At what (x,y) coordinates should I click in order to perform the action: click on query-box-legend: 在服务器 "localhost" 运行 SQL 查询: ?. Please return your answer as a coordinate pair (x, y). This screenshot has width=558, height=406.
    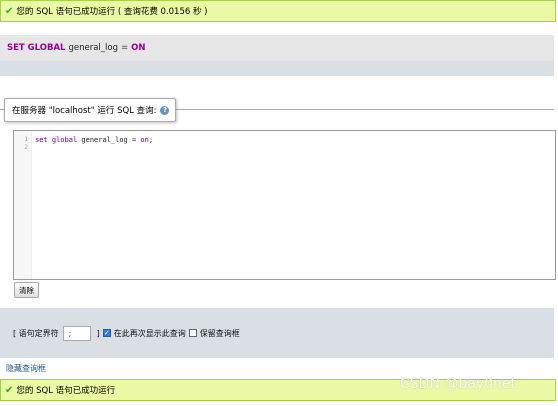
    Looking at the image, I should click on (90, 110).